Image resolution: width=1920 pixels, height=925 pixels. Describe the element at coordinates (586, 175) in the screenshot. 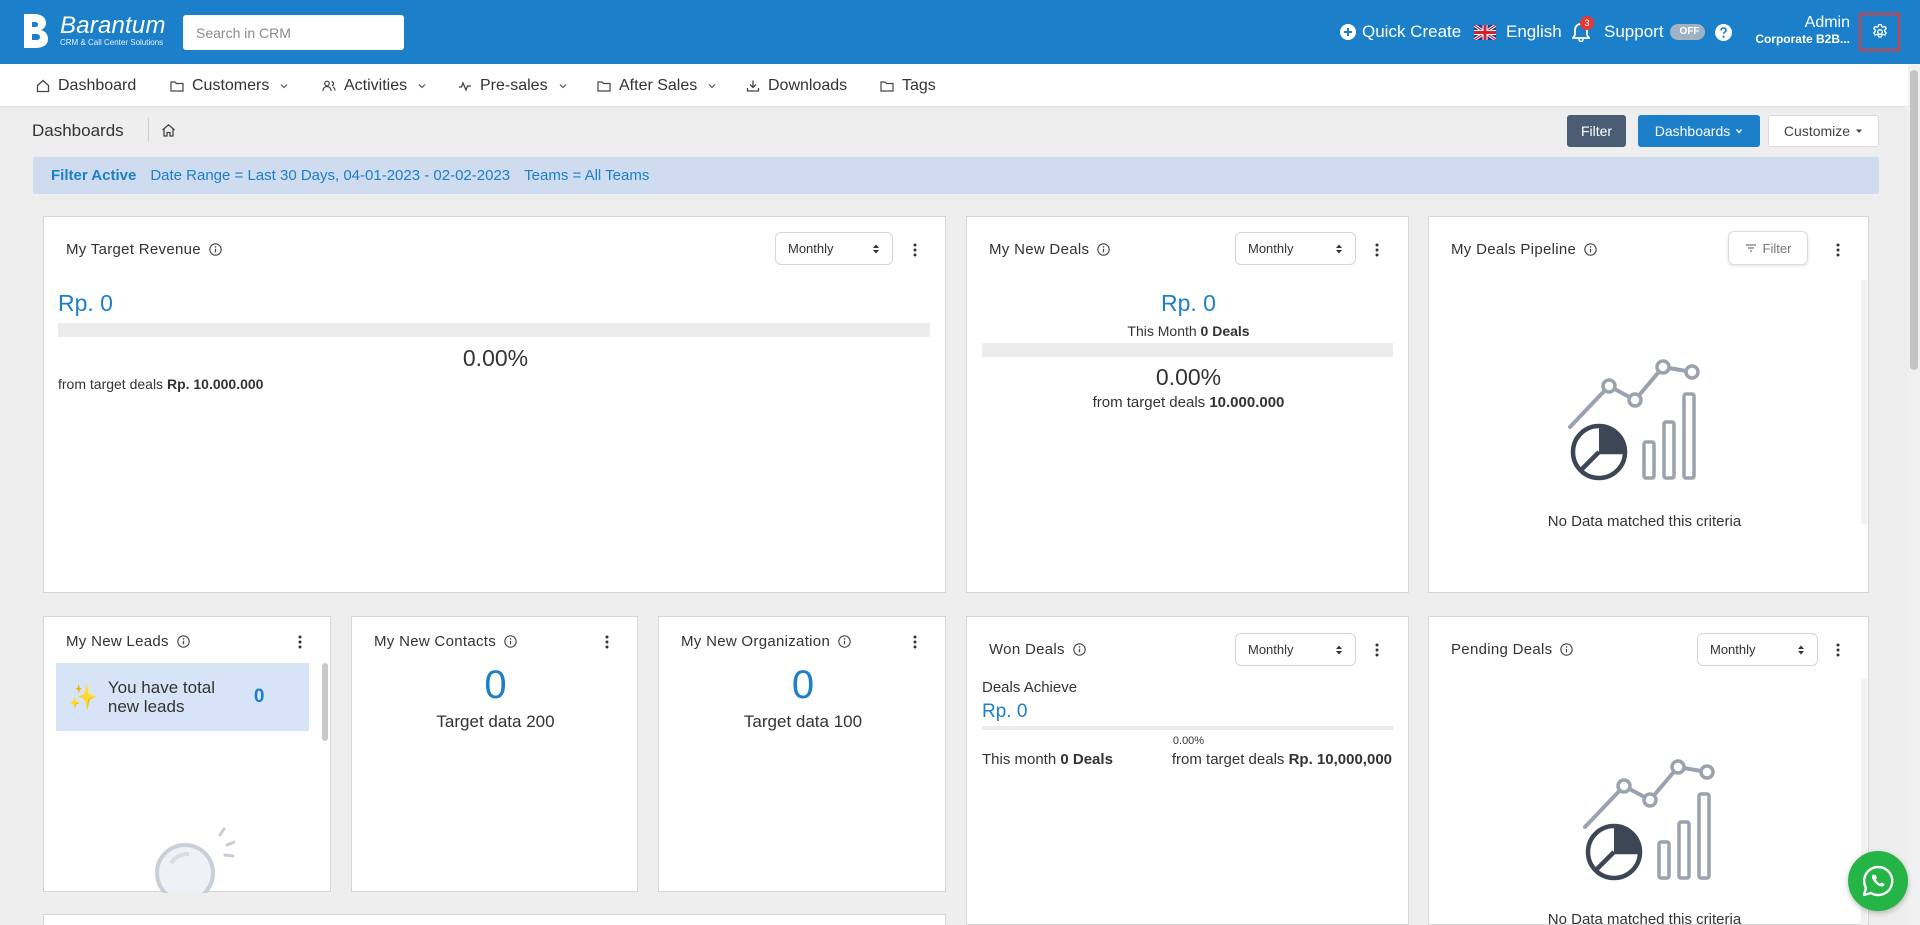

I see `filter-teams: Teams = All Teams` at that location.